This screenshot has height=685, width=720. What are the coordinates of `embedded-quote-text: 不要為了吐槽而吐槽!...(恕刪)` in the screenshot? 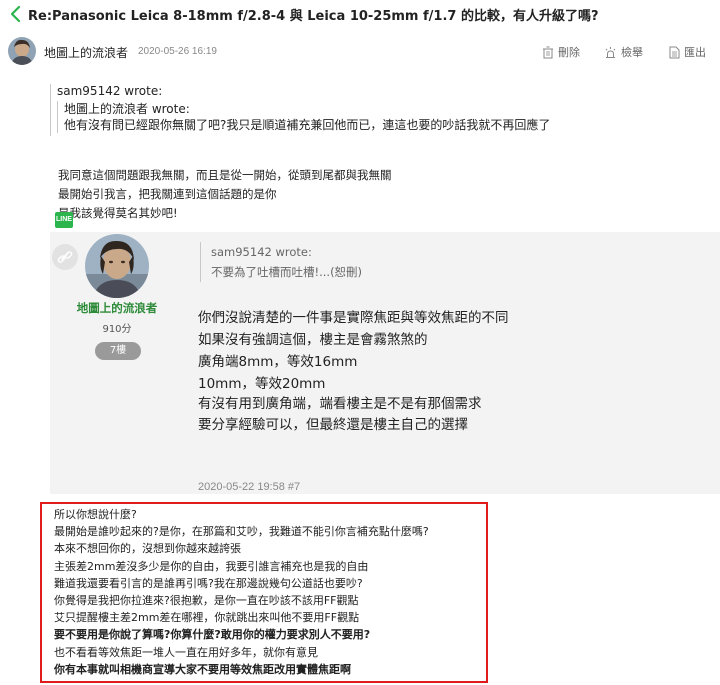 It's located at (287, 272).